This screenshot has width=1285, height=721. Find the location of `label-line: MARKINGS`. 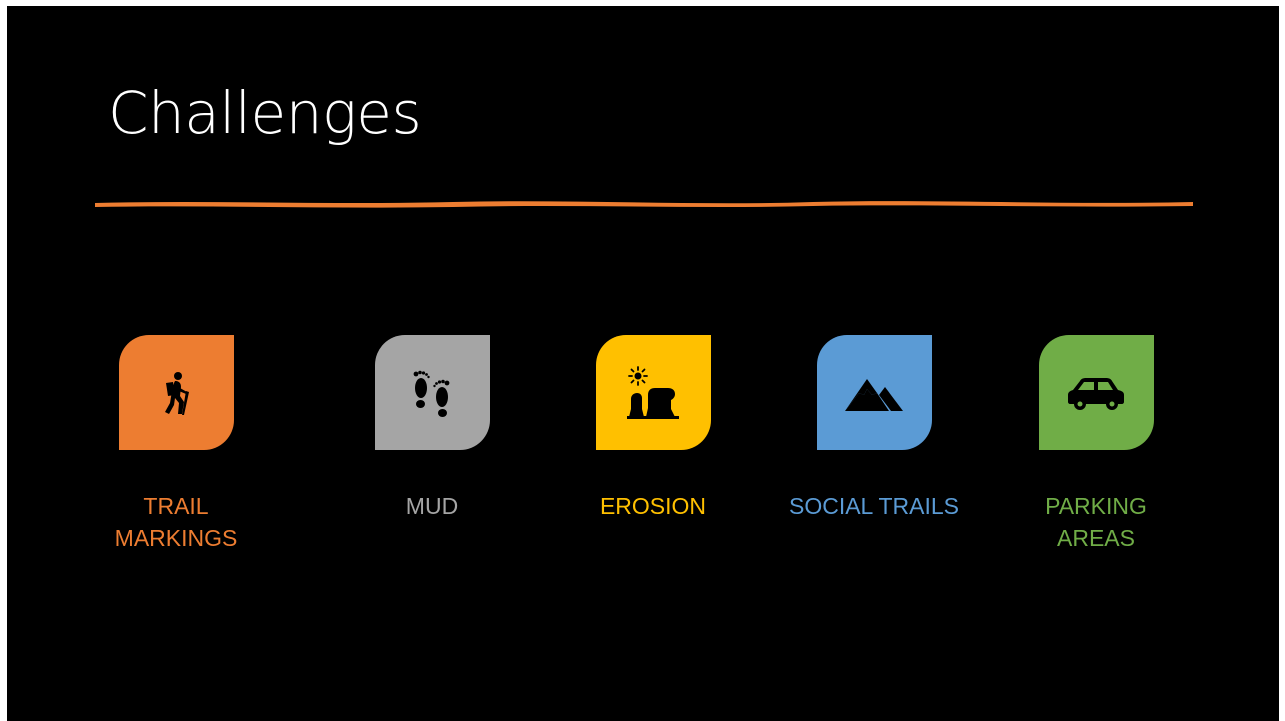

label-line: MARKINGS is located at coordinates (176, 538).